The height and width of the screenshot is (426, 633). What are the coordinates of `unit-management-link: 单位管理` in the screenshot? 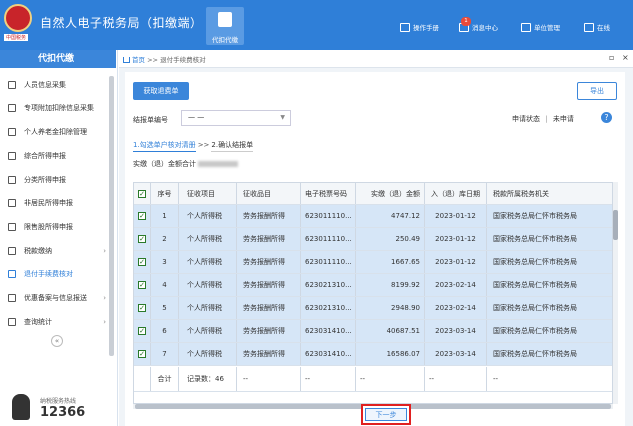 It's located at (540, 27).